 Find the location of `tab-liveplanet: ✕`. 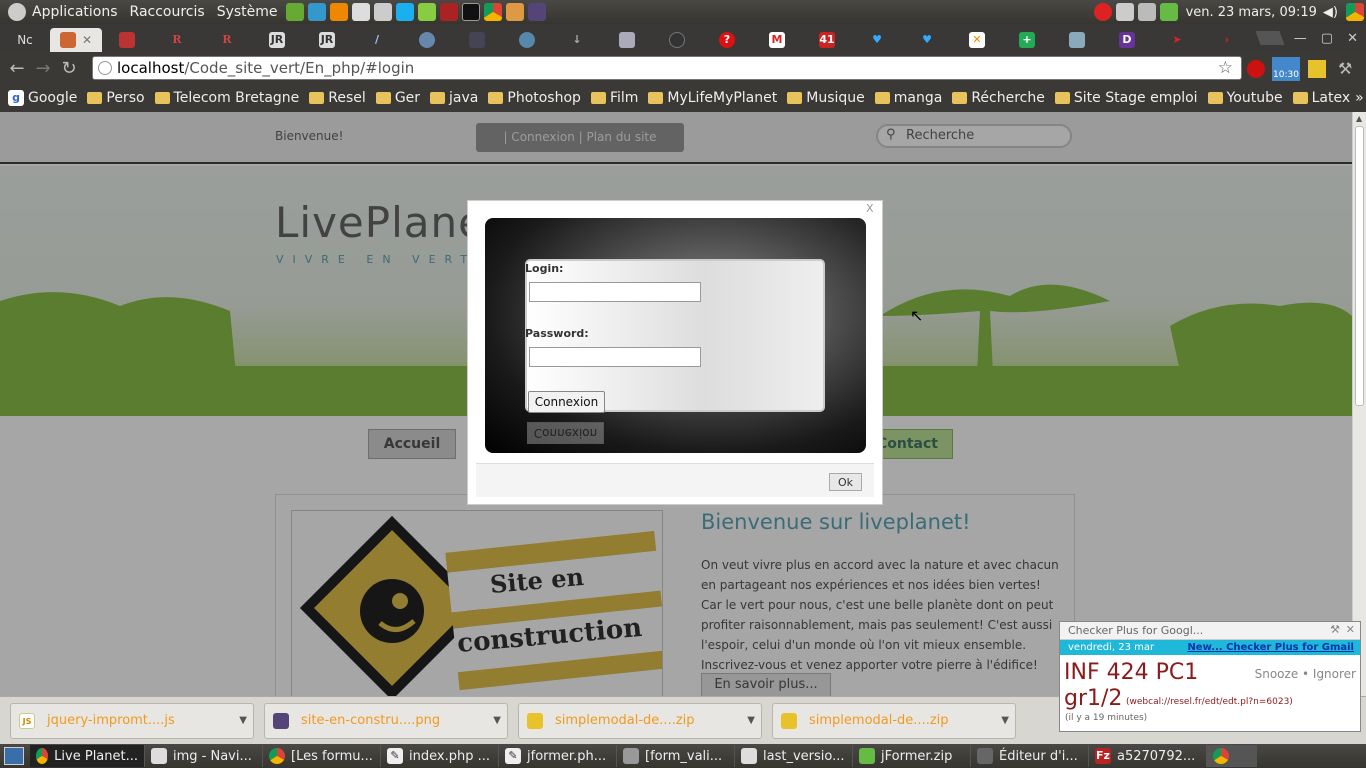

tab-liveplanet: ✕ is located at coordinates (76, 40).